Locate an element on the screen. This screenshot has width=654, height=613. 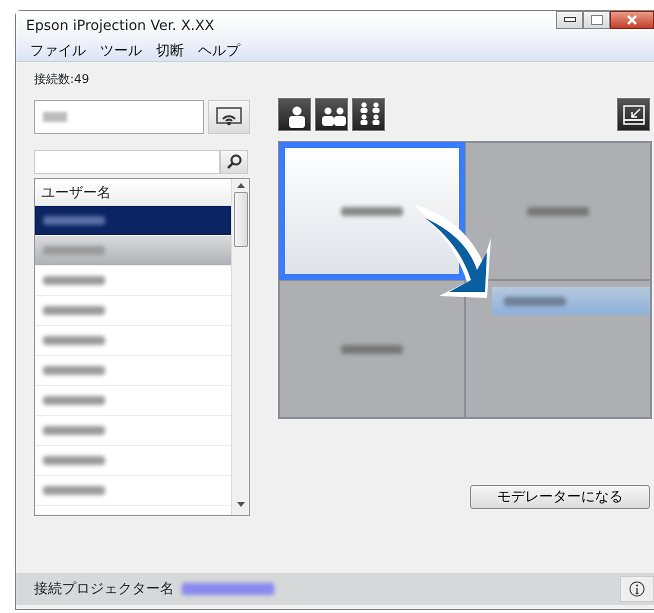
projector-button is located at coordinates (229, 117).